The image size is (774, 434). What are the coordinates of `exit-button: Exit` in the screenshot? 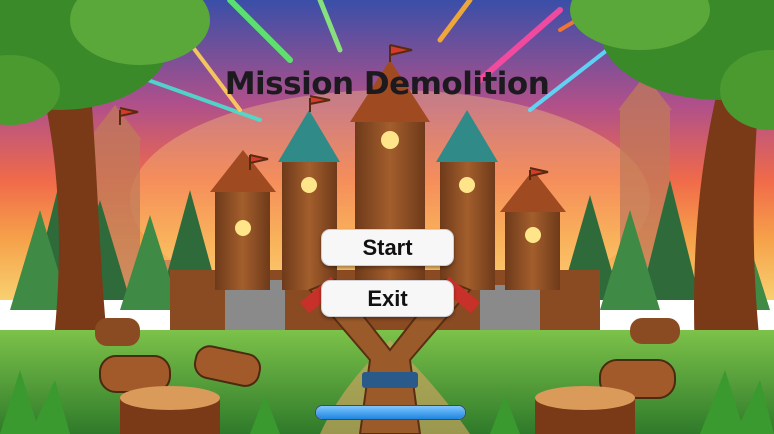 It's located at (387, 298).